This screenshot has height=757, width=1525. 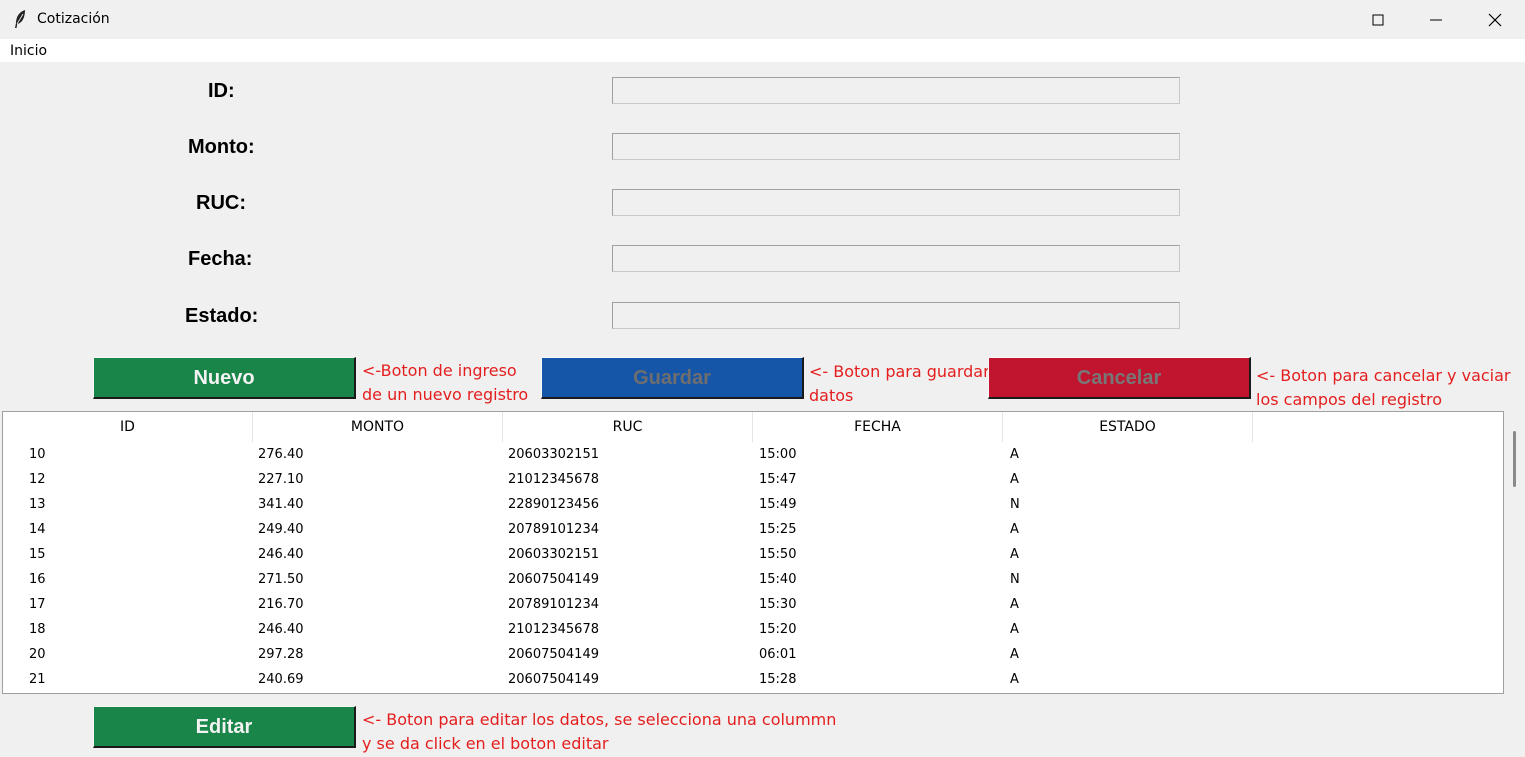 I want to click on column-header-estado: ESTADO, so click(x=1128, y=427).